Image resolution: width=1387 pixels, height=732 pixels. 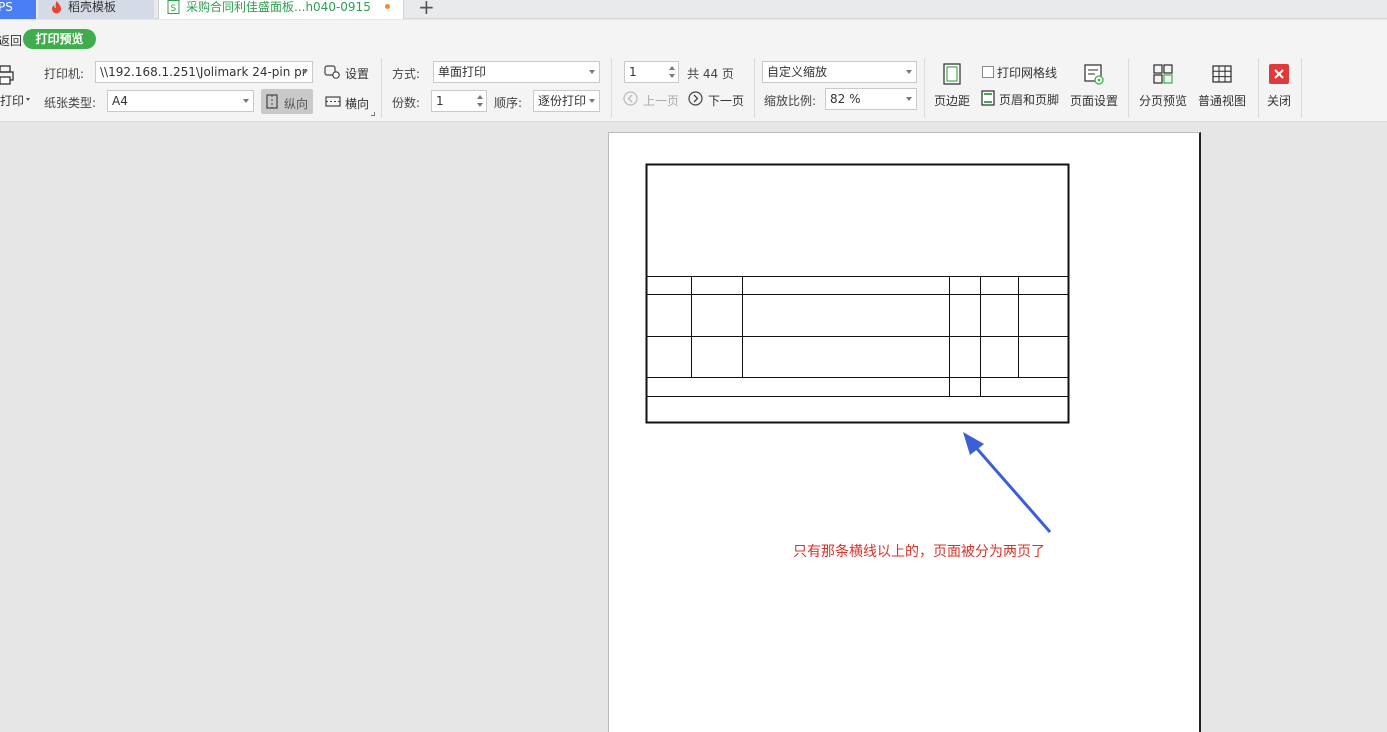 I want to click on flame-icon, so click(x=56, y=7).